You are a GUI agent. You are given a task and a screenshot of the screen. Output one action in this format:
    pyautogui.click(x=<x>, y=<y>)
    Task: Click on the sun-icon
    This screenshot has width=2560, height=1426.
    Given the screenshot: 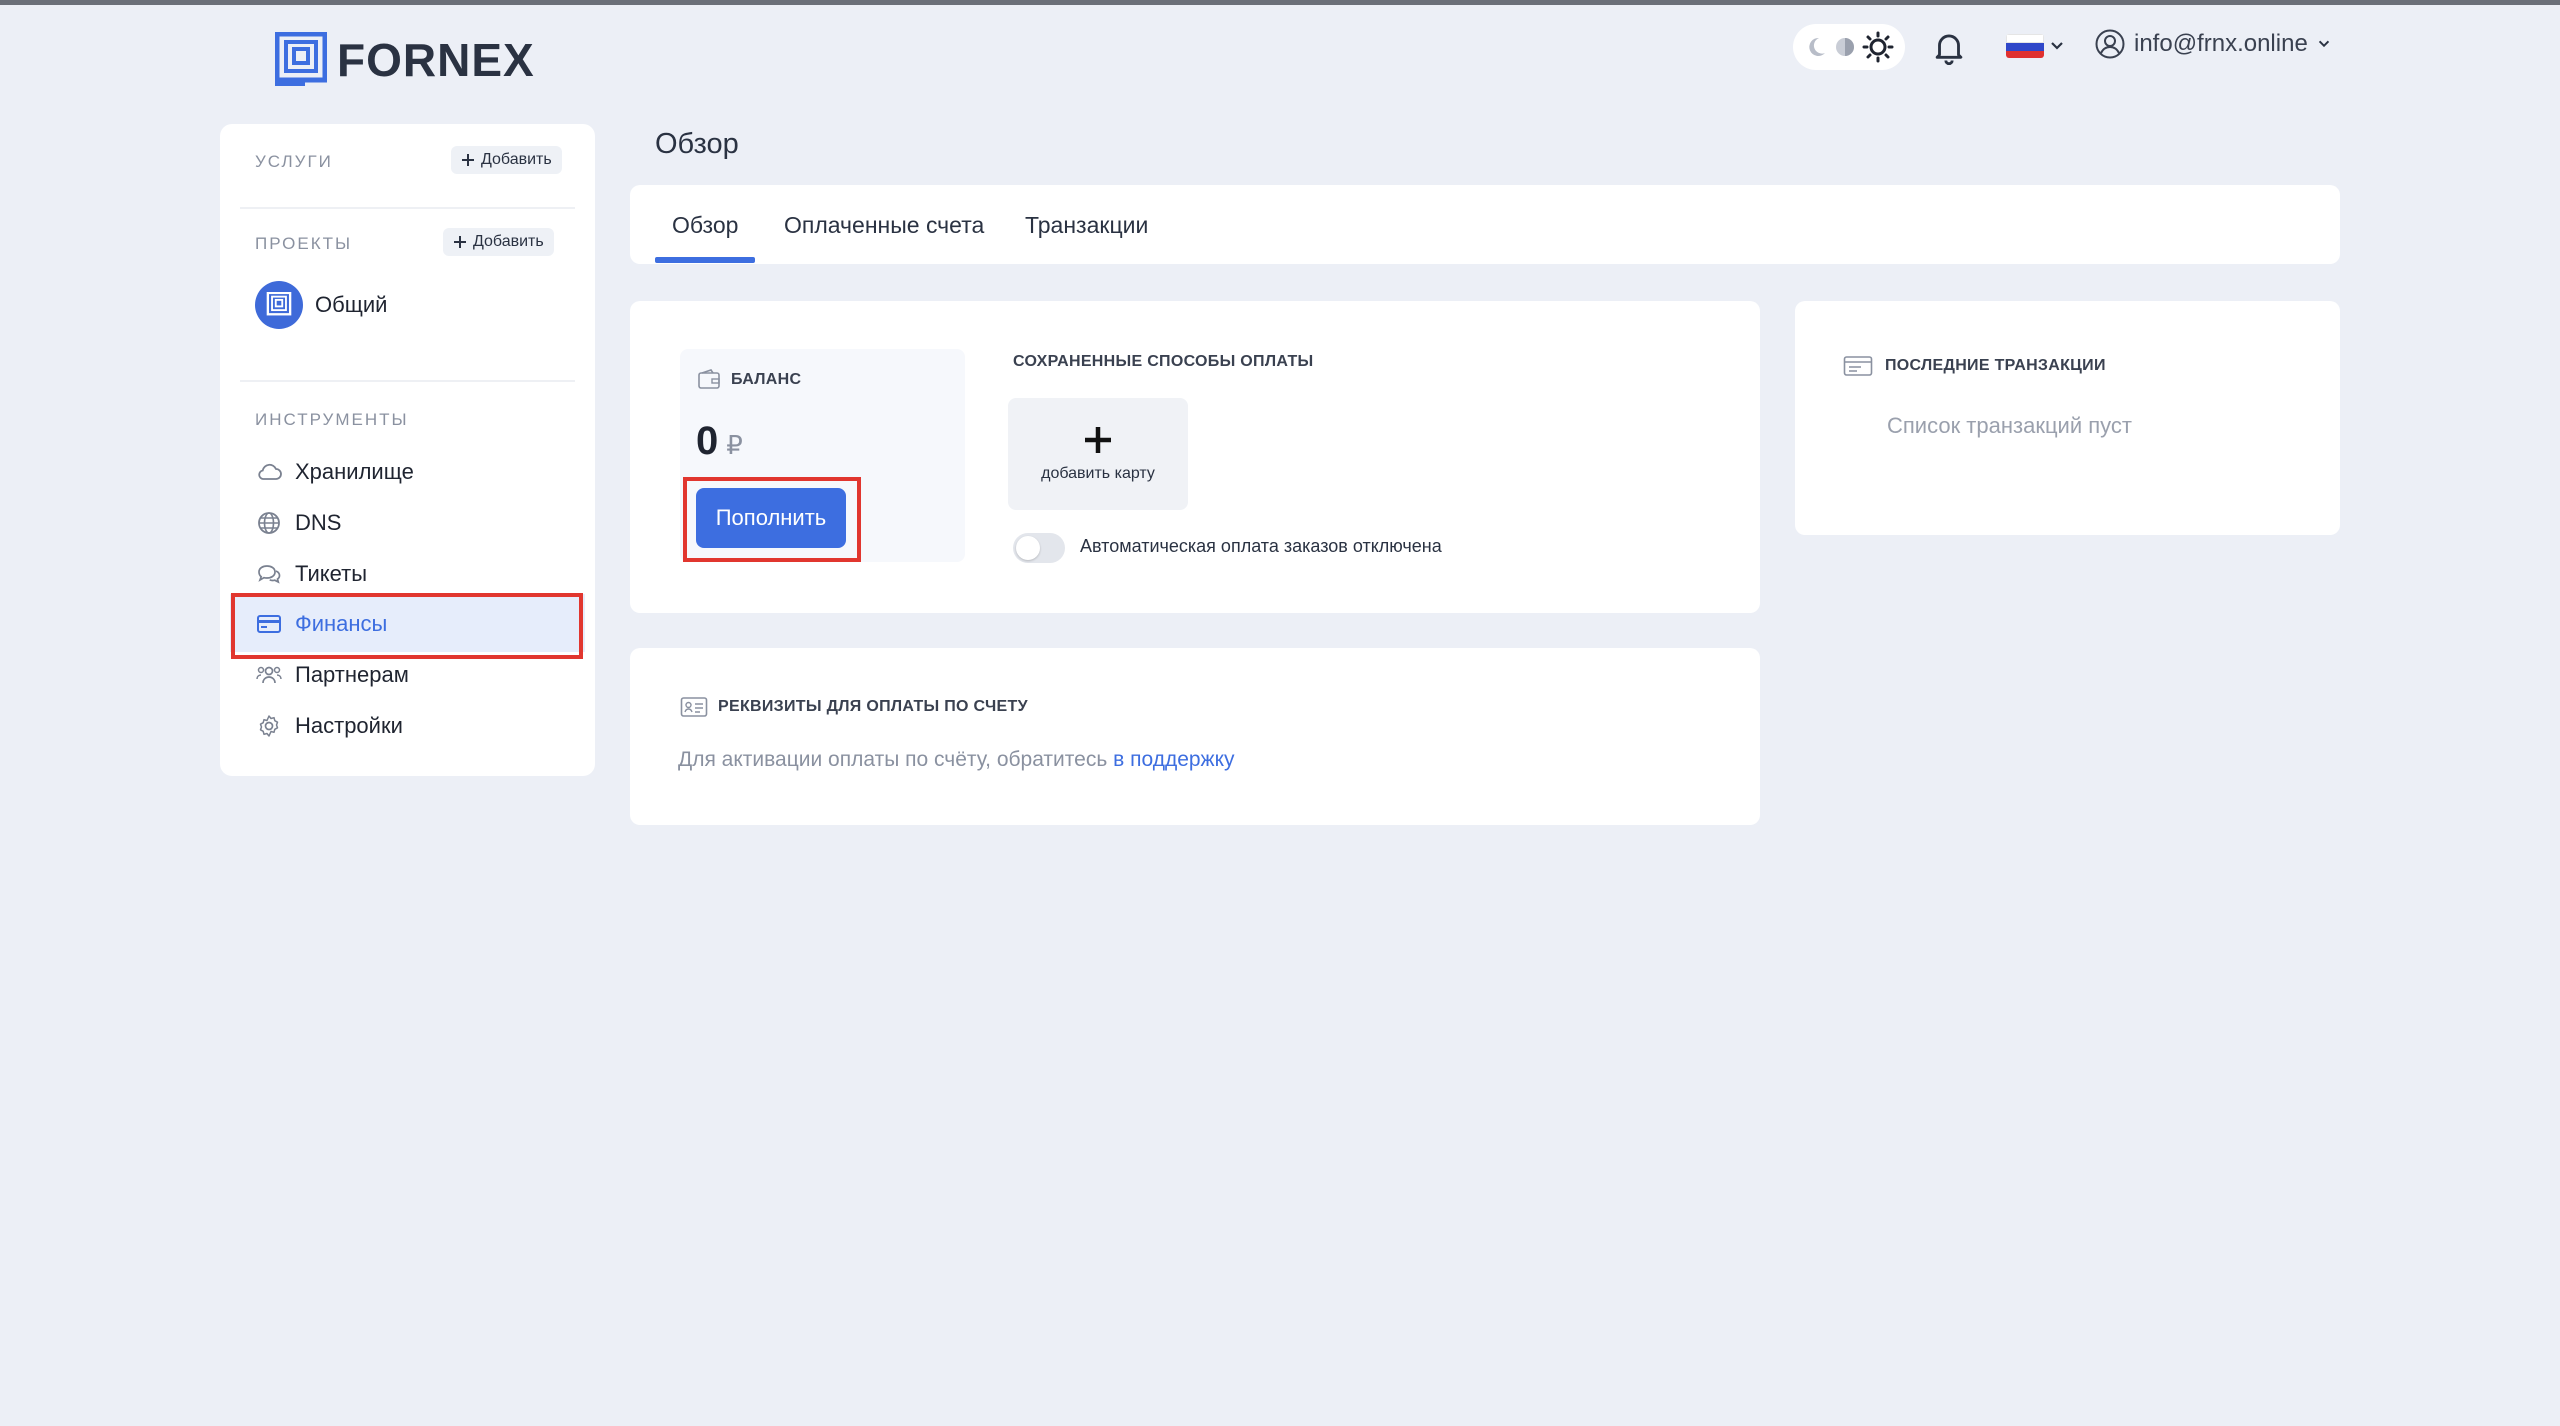 What is the action you would take?
    pyautogui.click(x=1878, y=47)
    